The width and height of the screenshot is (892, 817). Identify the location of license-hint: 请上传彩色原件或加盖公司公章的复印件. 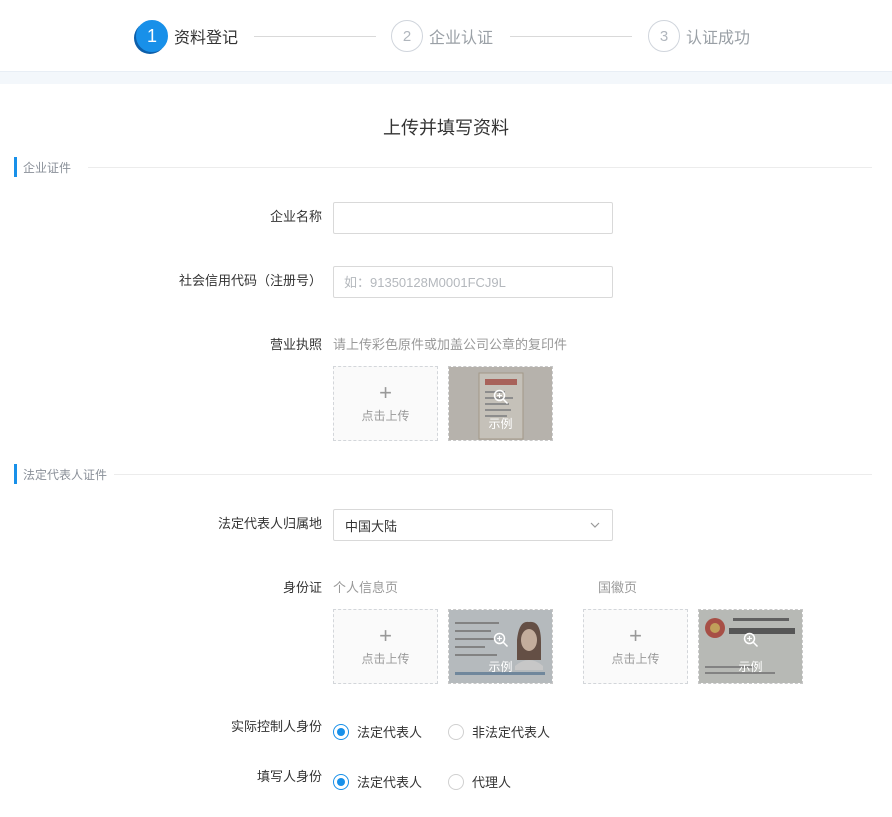
(450, 344).